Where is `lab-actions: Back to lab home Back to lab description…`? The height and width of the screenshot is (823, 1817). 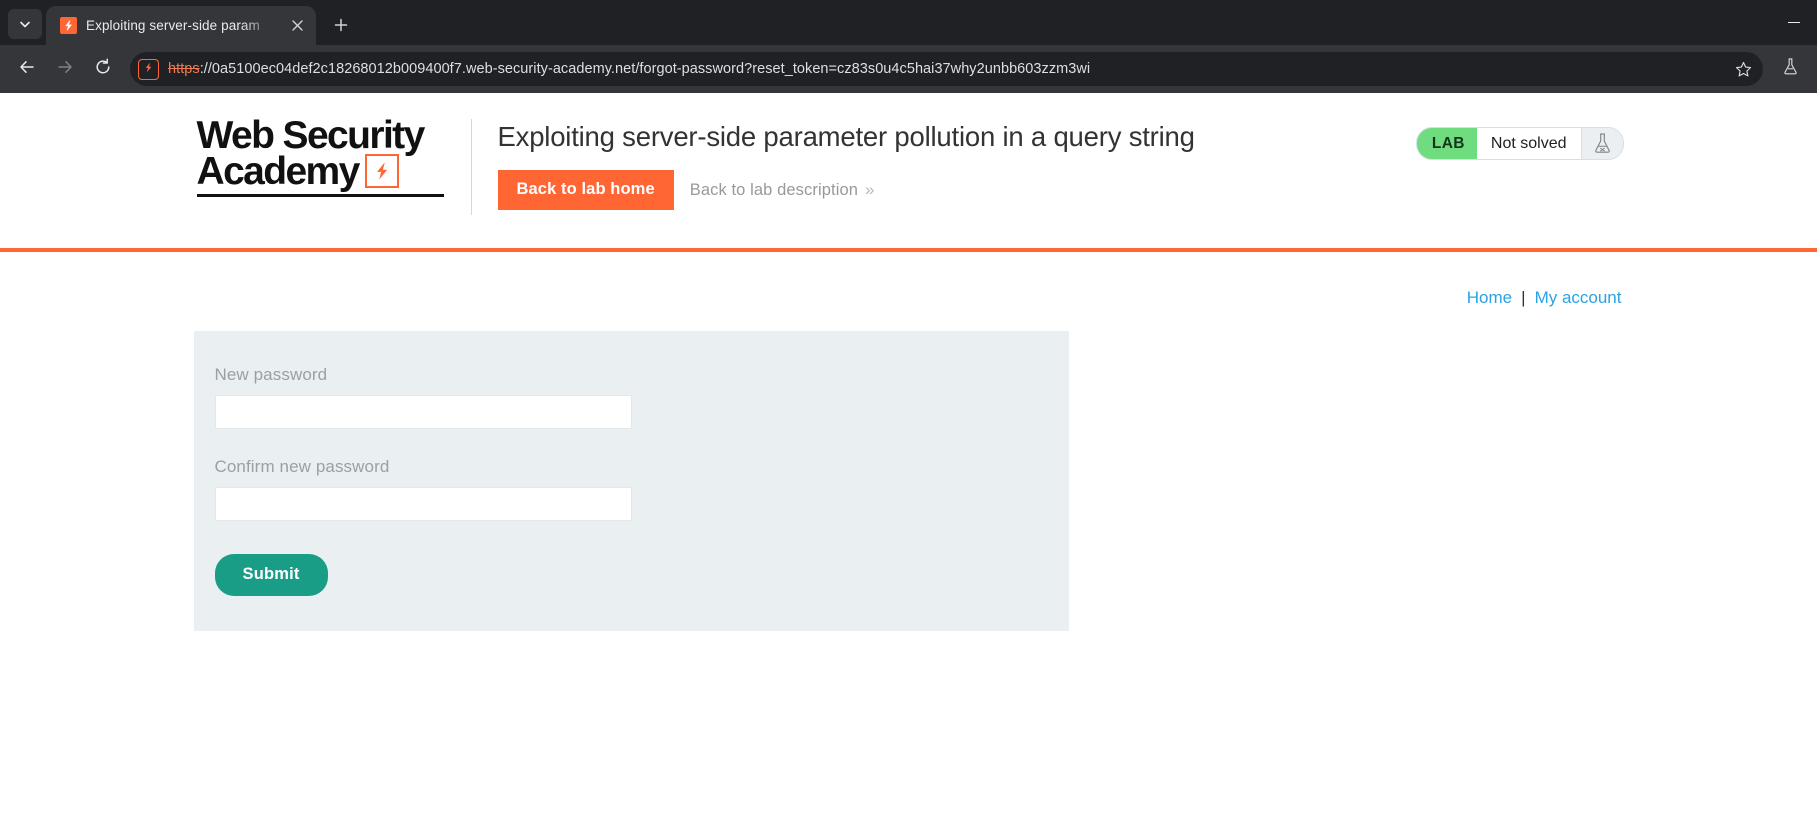 lab-actions: Back to lab home Back to lab description… is located at coordinates (846, 190).